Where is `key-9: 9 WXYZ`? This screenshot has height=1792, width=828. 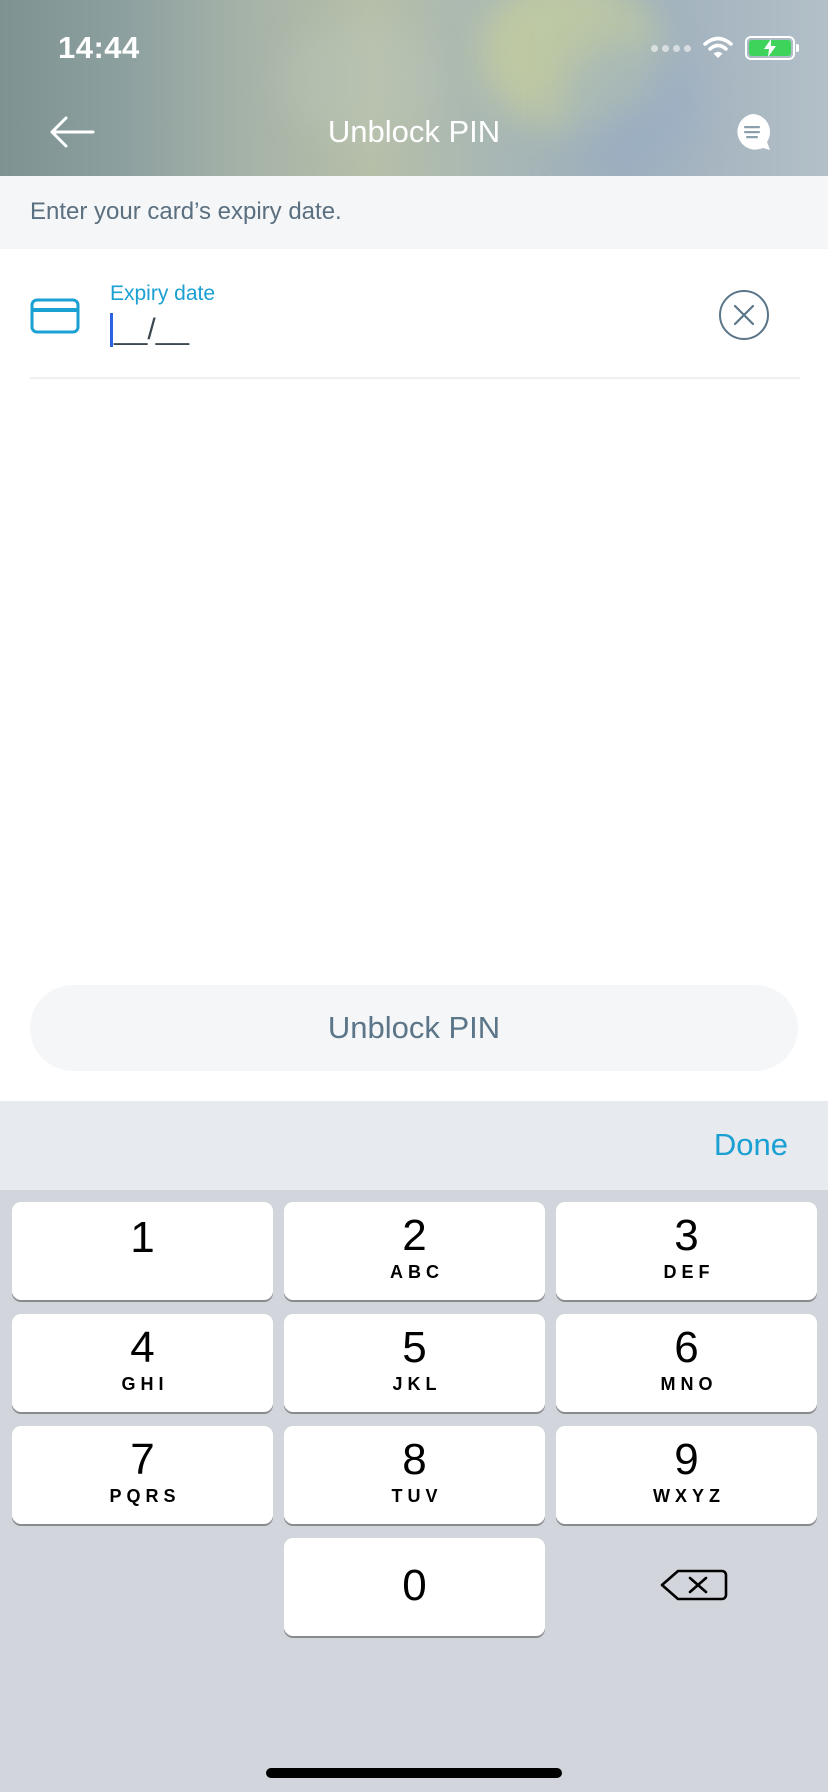 key-9: 9 WXYZ is located at coordinates (686, 1475).